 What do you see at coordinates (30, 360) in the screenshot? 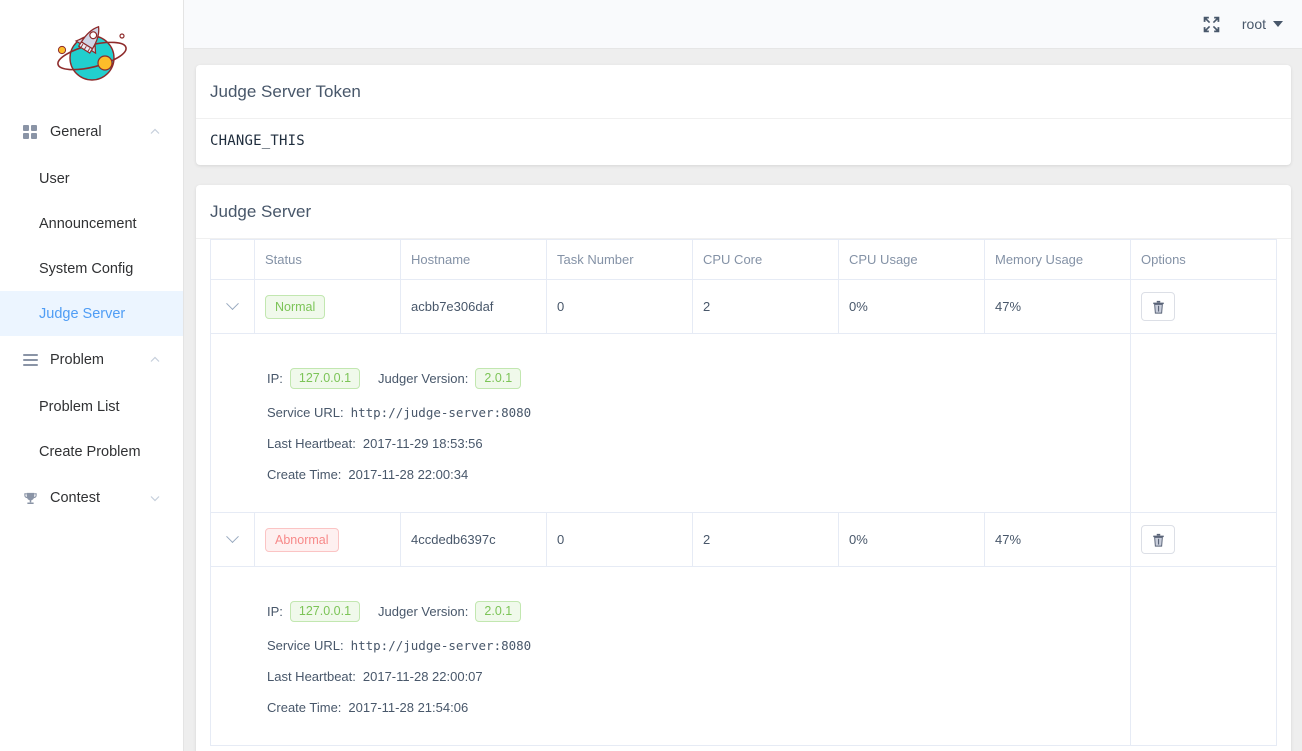
I see `list-icon` at bounding box center [30, 360].